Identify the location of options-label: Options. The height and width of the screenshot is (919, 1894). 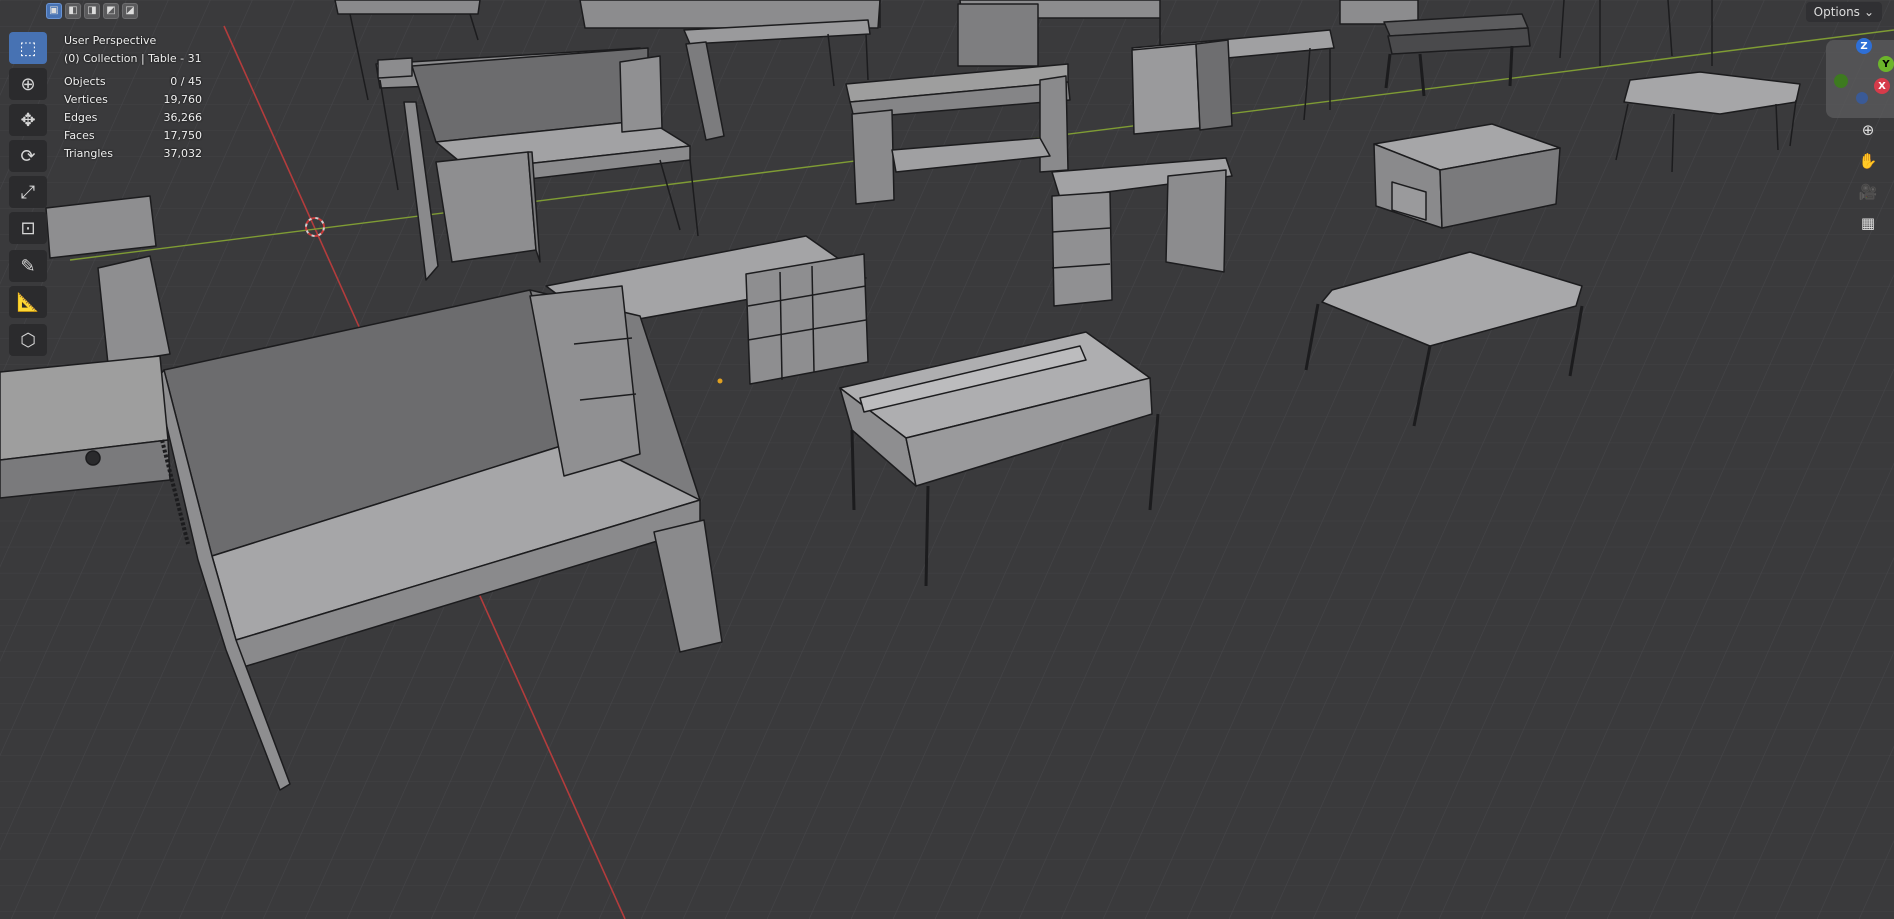
(1836, 12).